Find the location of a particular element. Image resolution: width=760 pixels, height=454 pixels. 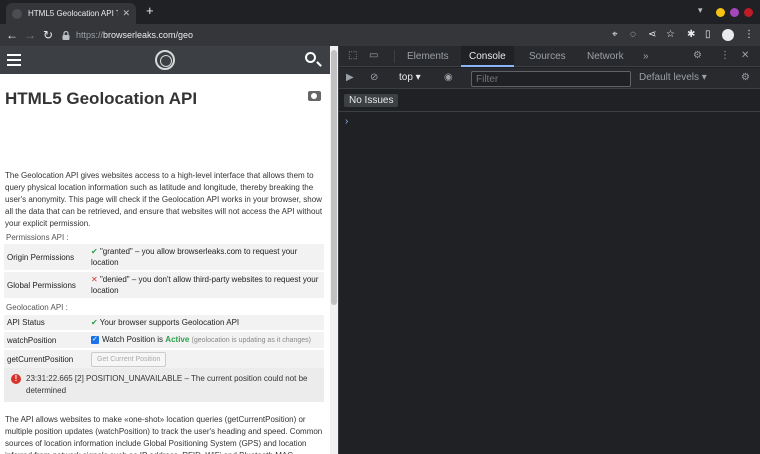

console-prompt-icon: › is located at coordinates (346, 121).